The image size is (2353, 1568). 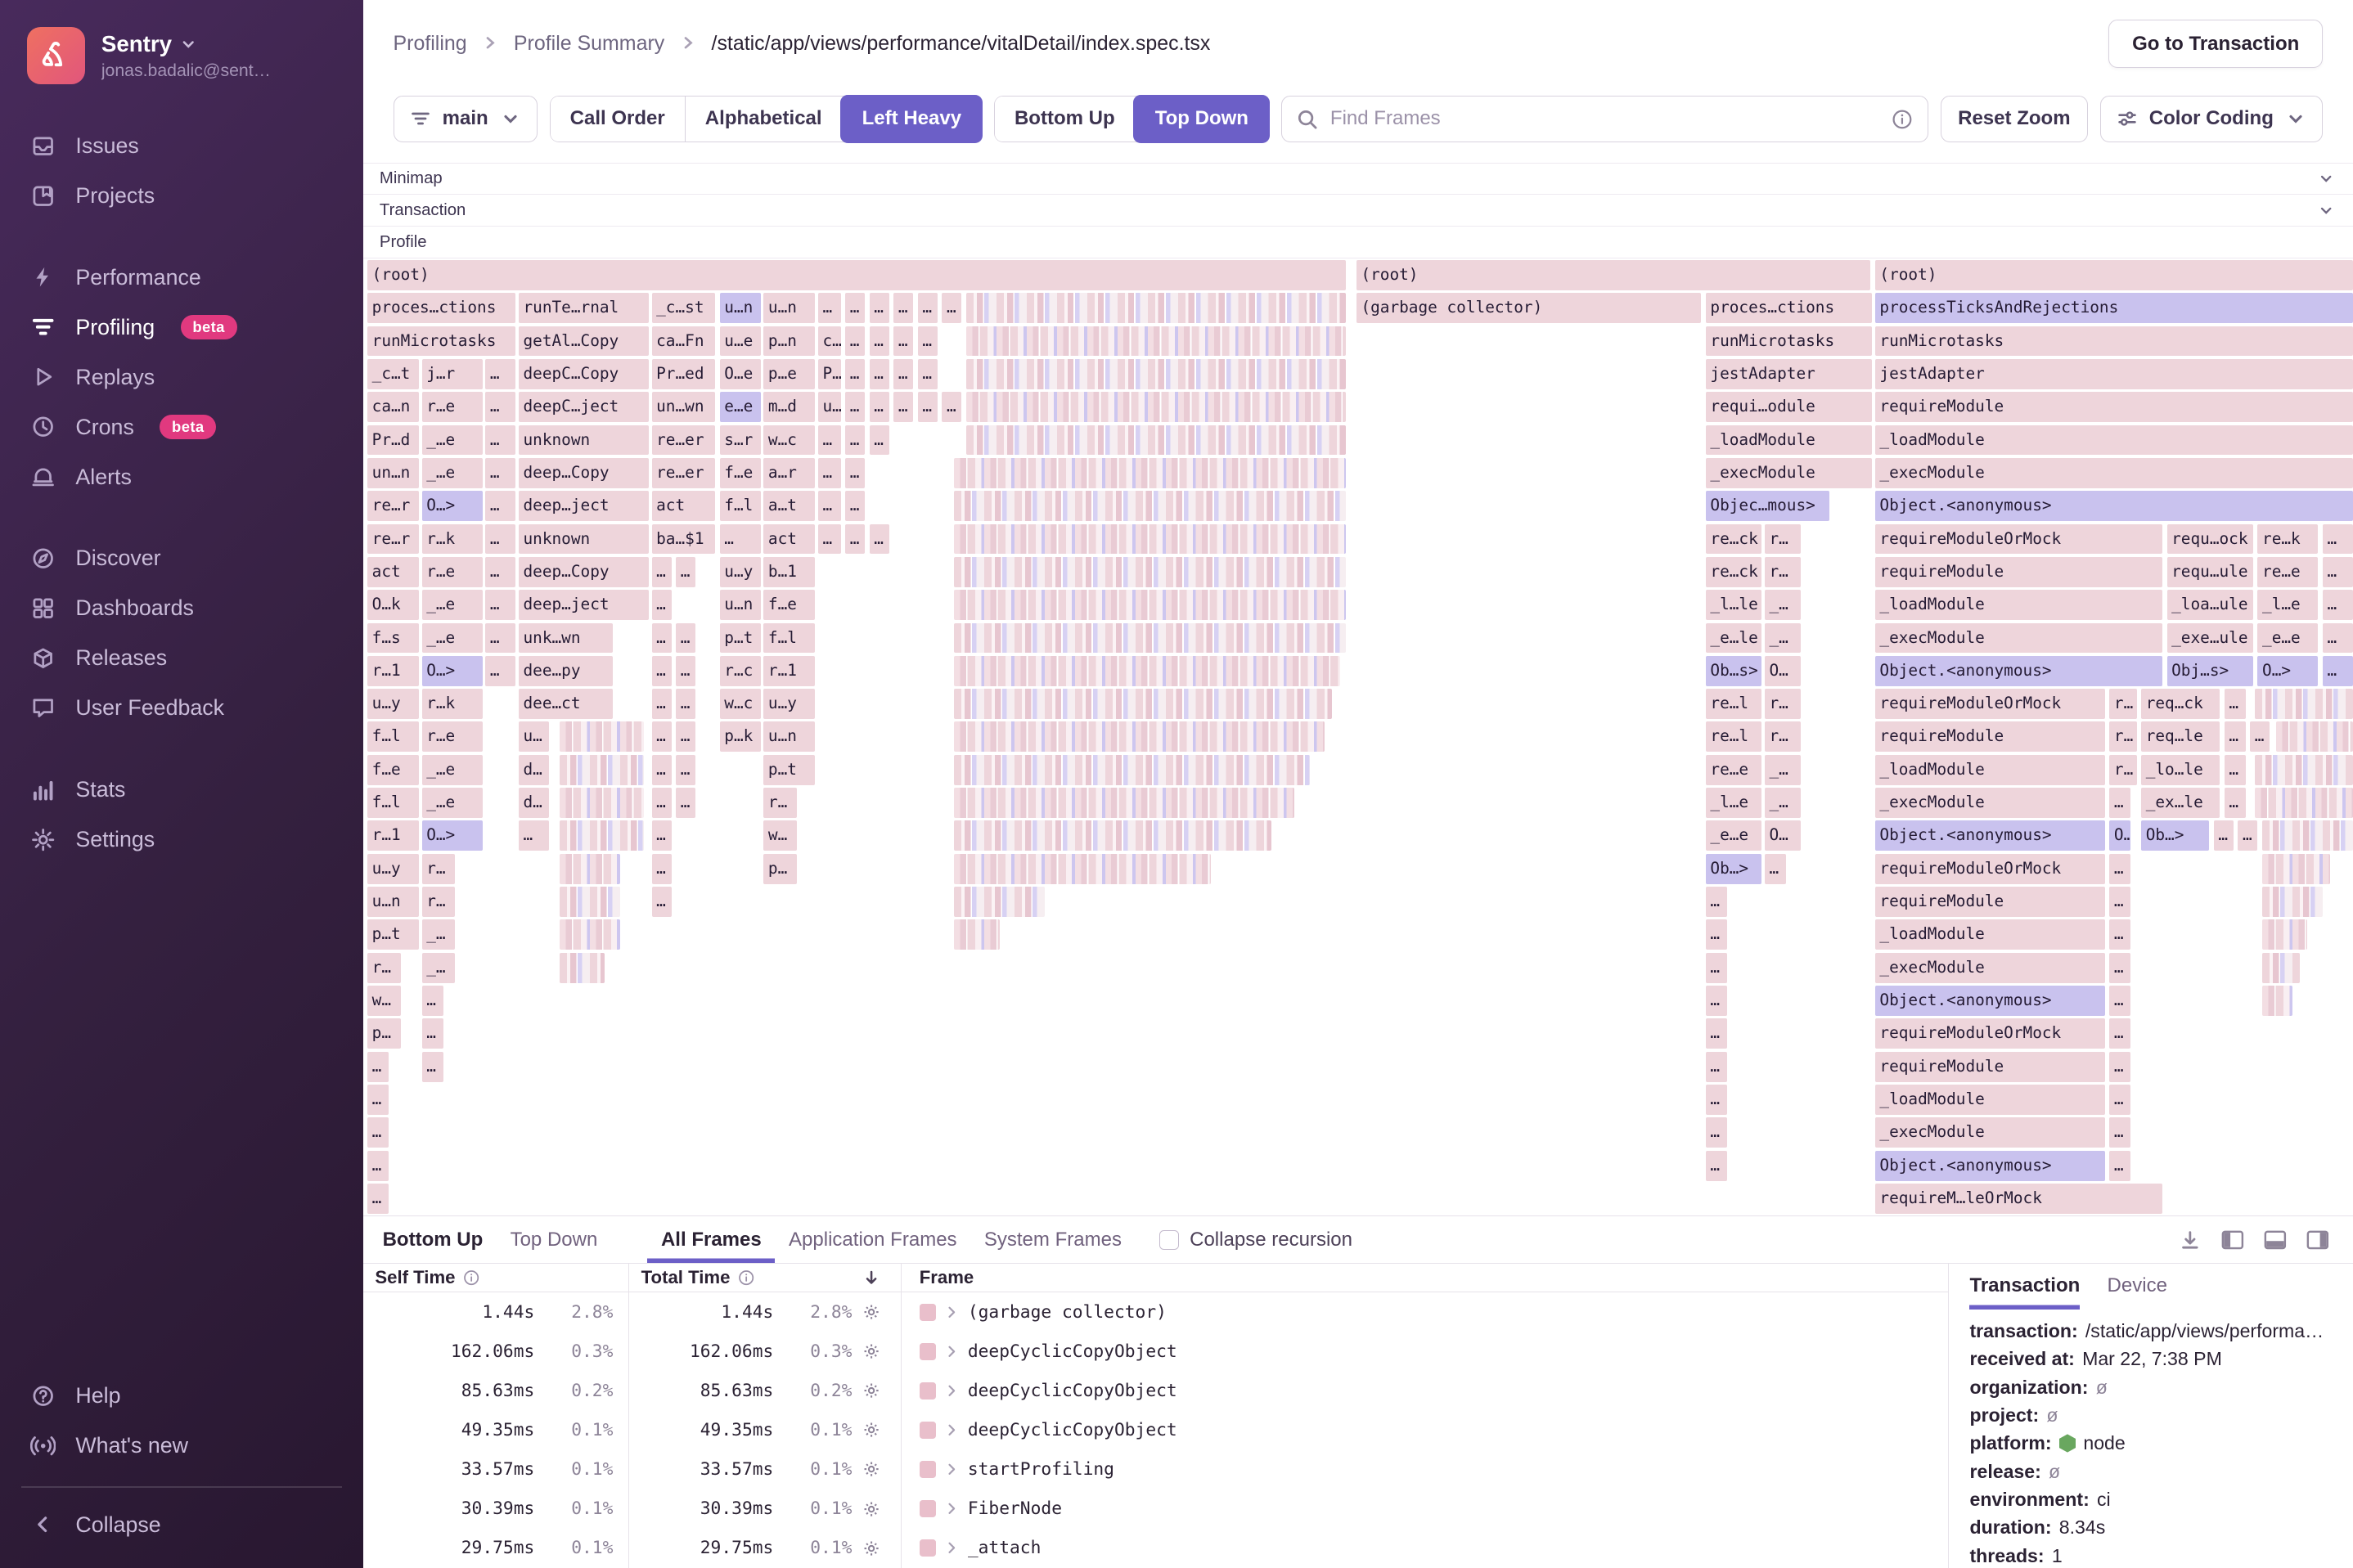 What do you see at coordinates (2025, 1286) in the screenshot?
I see `tab-transaction: Transaction` at bounding box center [2025, 1286].